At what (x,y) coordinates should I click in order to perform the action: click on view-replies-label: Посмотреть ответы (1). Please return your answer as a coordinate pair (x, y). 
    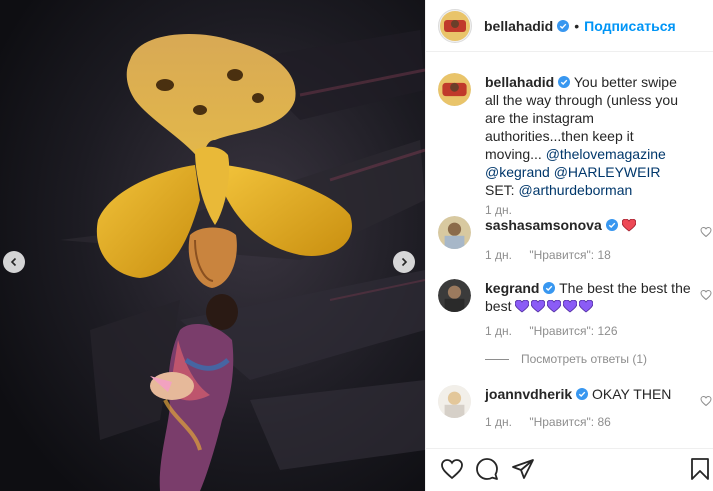
    Looking at the image, I should click on (584, 359).